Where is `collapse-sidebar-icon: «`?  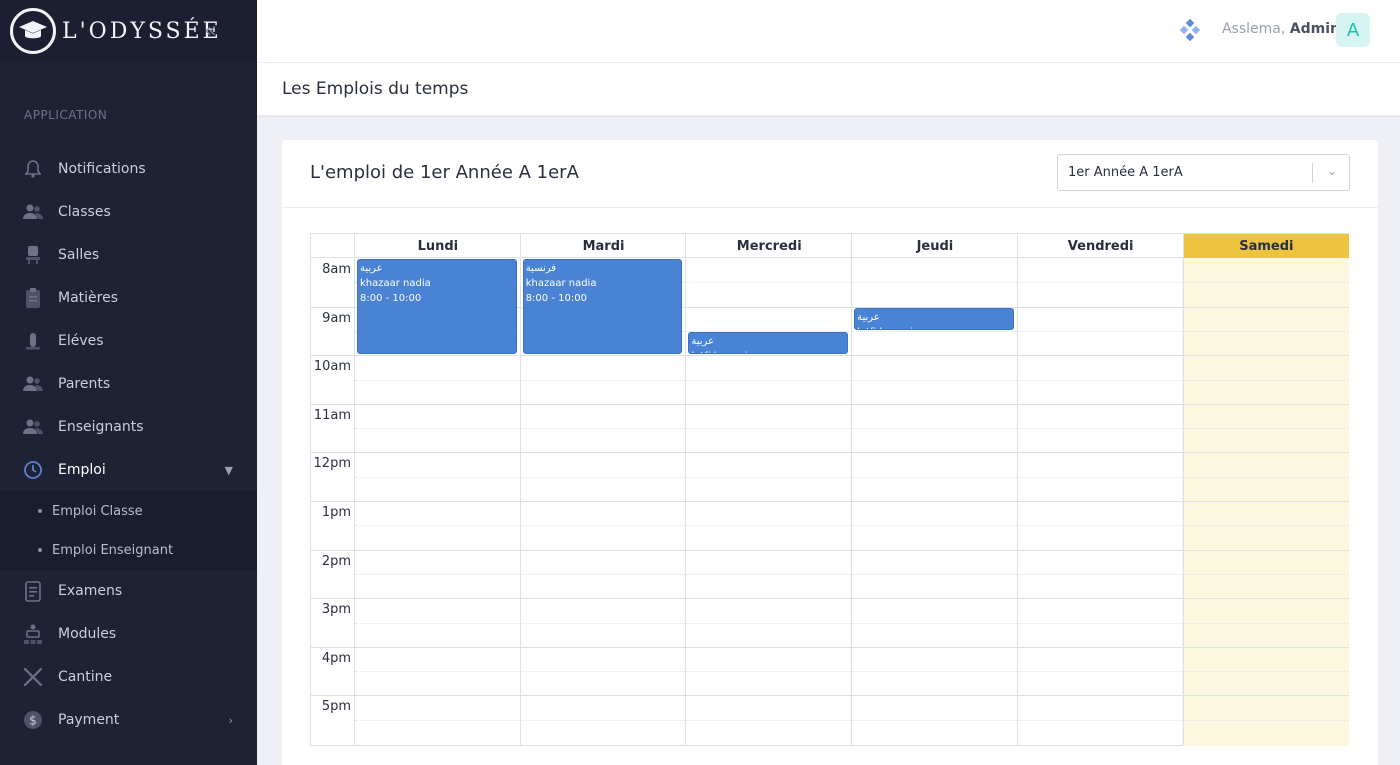 collapse-sidebar-icon: « is located at coordinates (210, 30).